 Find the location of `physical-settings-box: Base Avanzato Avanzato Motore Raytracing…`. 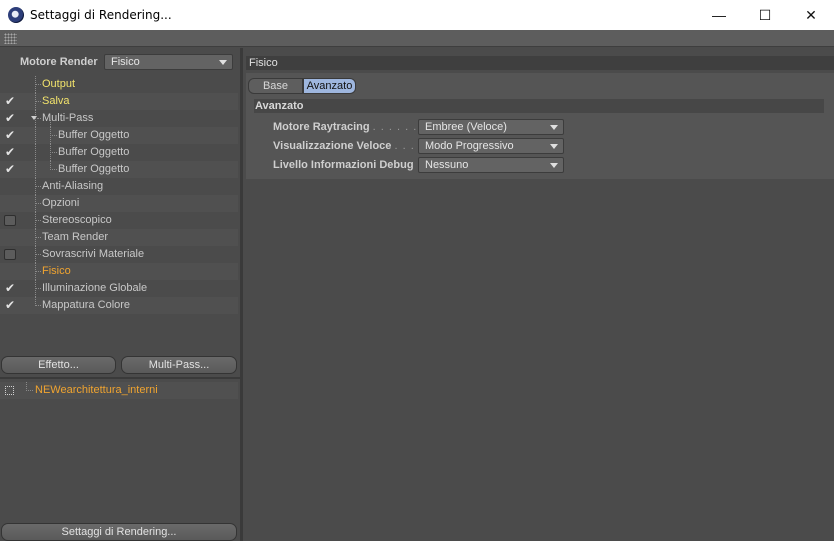

physical-settings-box: Base Avanzato Avanzato Motore Raytracing… is located at coordinates (540, 126).